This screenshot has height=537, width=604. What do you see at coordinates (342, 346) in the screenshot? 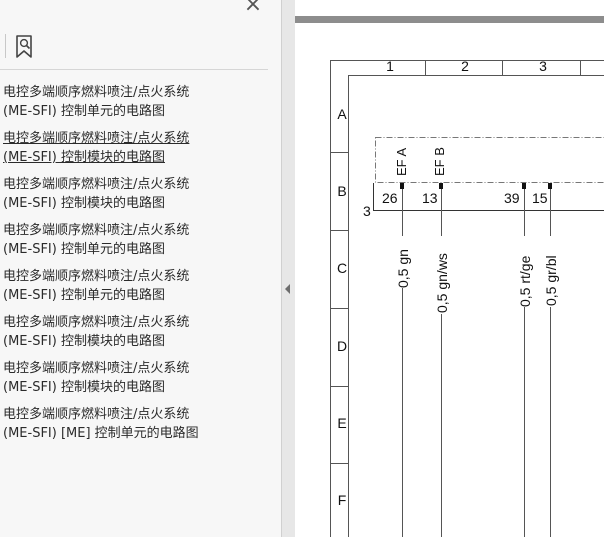
I see `row-label: D` at bounding box center [342, 346].